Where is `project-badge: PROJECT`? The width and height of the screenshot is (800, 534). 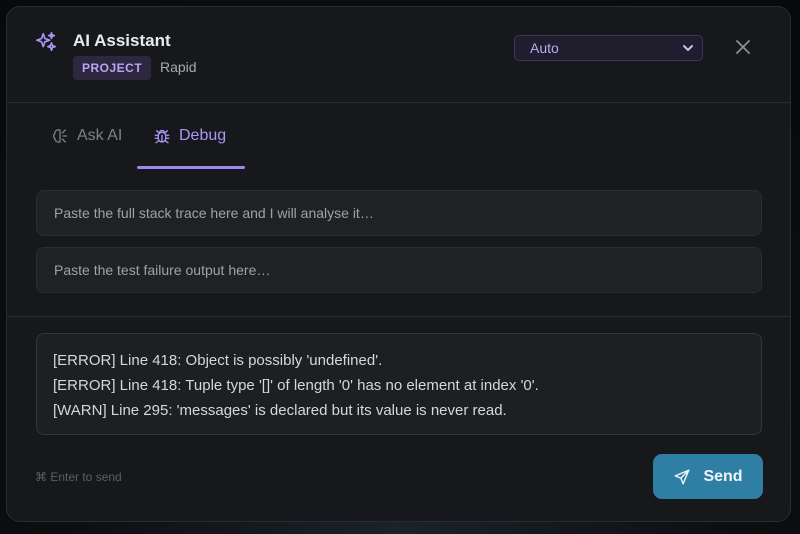 project-badge: PROJECT is located at coordinates (112, 68).